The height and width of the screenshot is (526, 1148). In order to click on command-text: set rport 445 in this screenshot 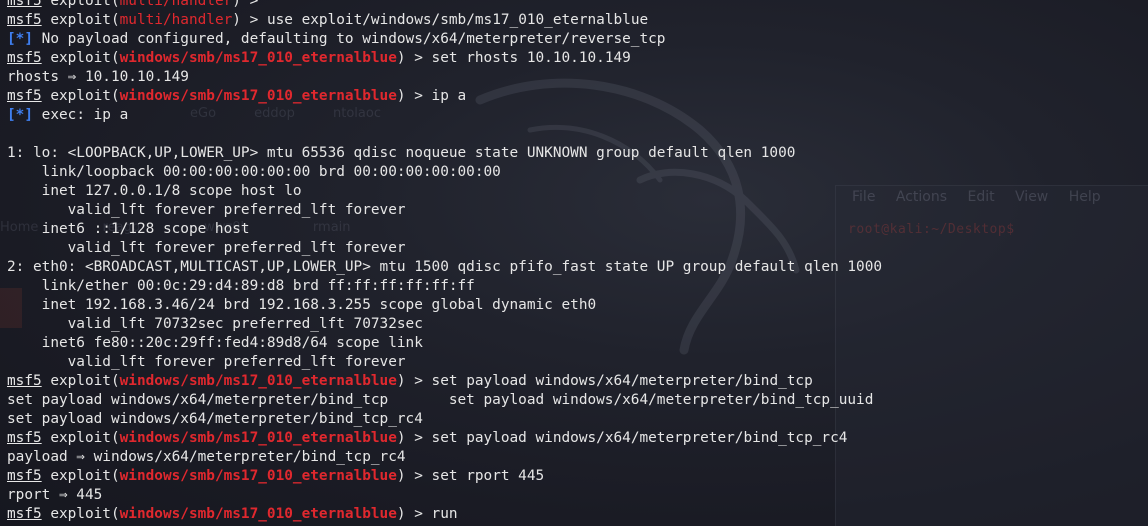, I will do `click(488, 476)`.